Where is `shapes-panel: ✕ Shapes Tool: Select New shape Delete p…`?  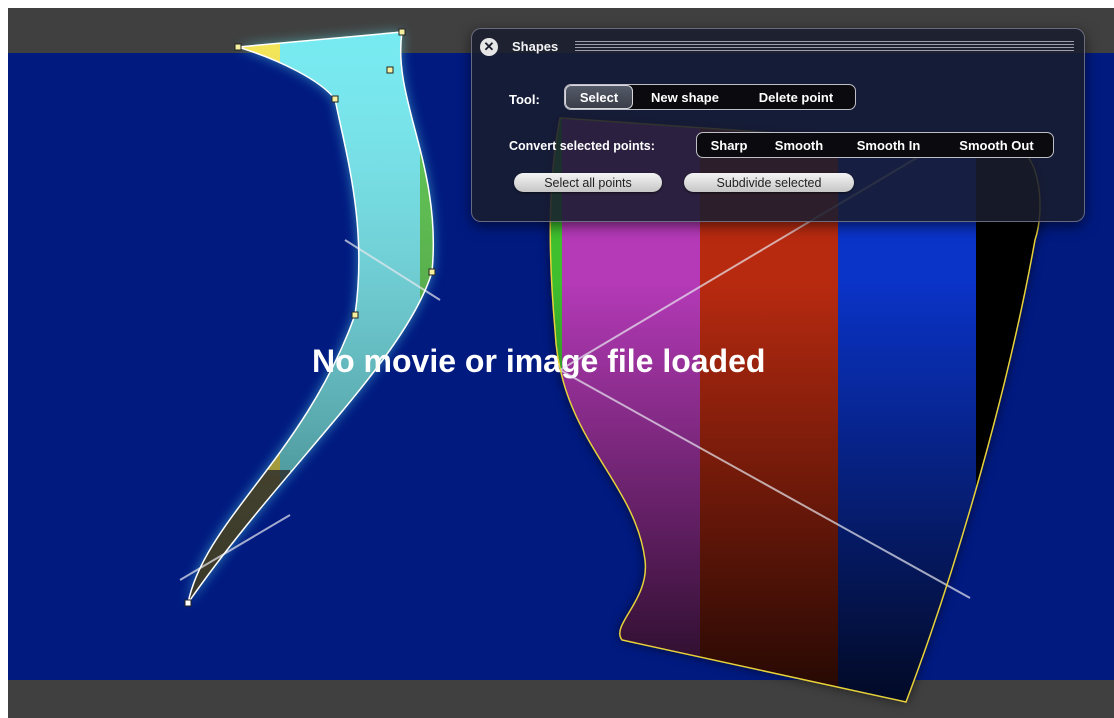 shapes-panel: ✕ Shapes Tool: Select New shape Delete p… is located at coordinates (778, 125).